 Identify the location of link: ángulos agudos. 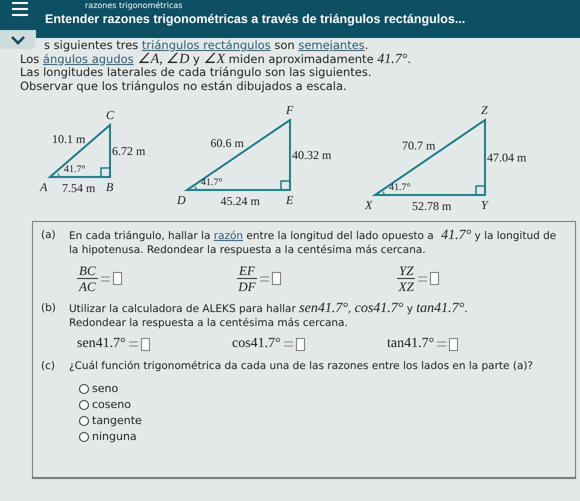
(88, 59).